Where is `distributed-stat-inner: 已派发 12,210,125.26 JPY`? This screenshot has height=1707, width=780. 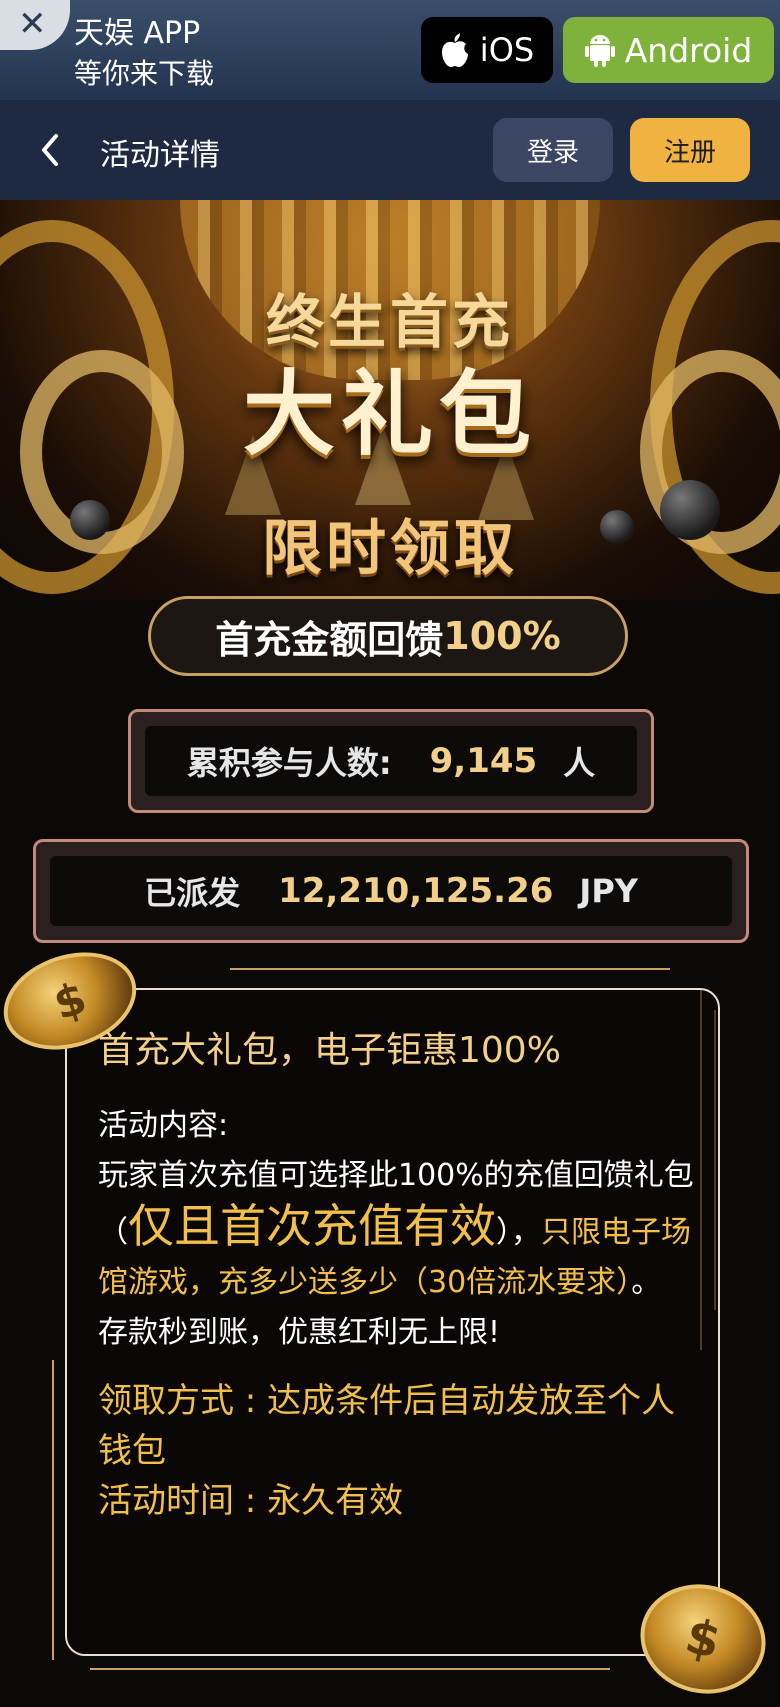
distributed-stat-inner: 已派发 12,210,125.26 JPY is located at coordinates (391, 891).